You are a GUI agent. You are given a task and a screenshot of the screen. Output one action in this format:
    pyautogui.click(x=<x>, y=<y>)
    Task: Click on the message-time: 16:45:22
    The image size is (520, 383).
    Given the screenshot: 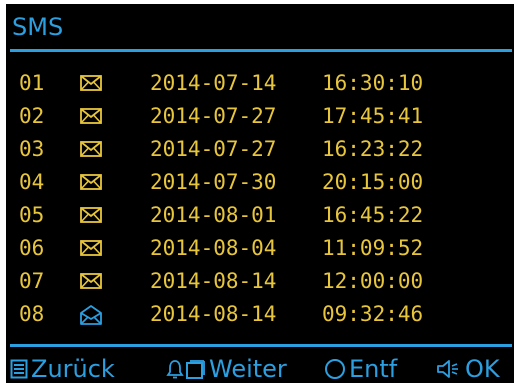 What is the action you would take?
    pyautogui.click(x=373, y=215)
    